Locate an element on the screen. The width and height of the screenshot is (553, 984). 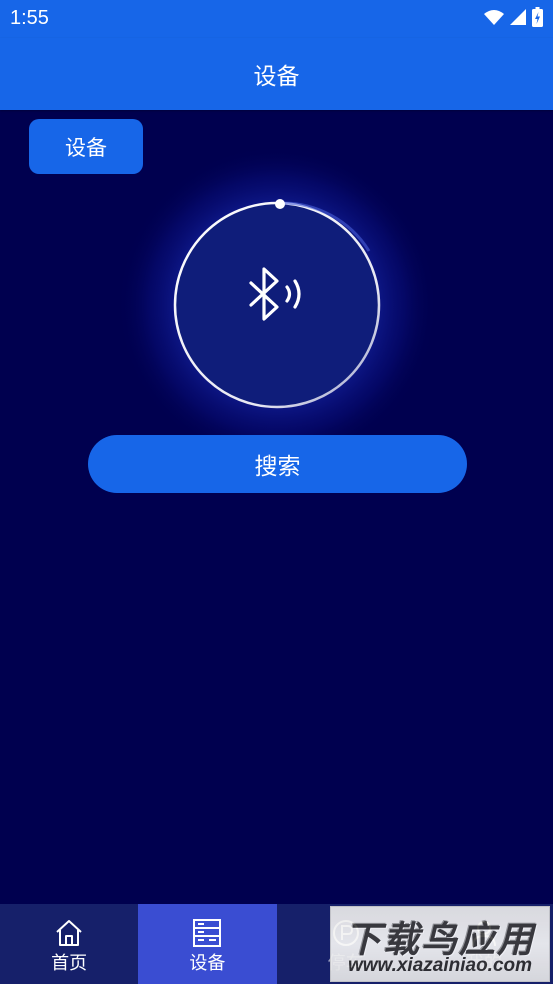
app-bar: 设备 is located at coordinates (276, 74).